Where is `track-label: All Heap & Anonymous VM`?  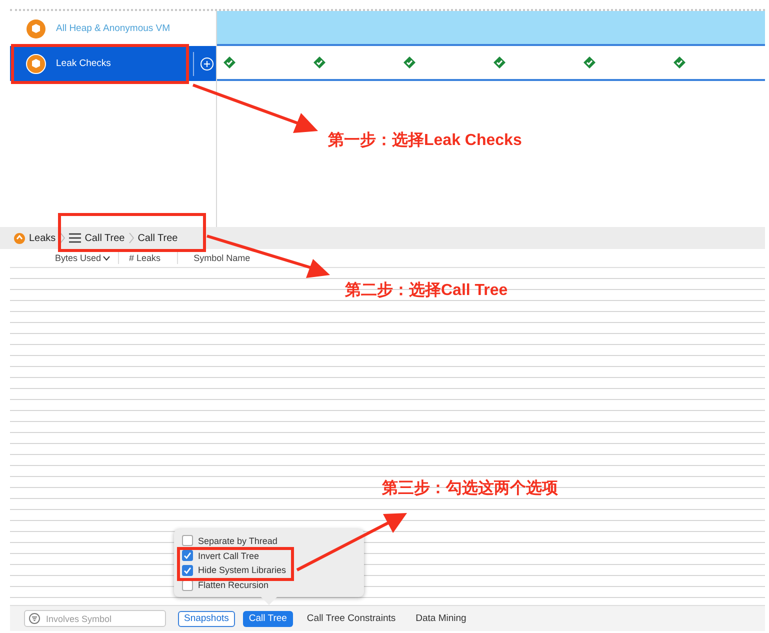 track-label: All Heap & Anonymous VM is located at coordinates (114, 28).